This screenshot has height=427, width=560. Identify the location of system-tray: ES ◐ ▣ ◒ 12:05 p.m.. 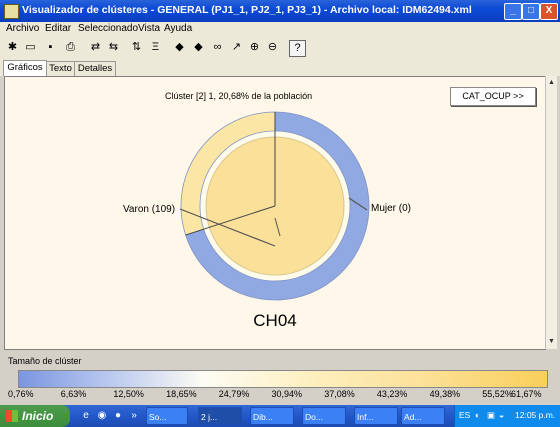
(507, 416).